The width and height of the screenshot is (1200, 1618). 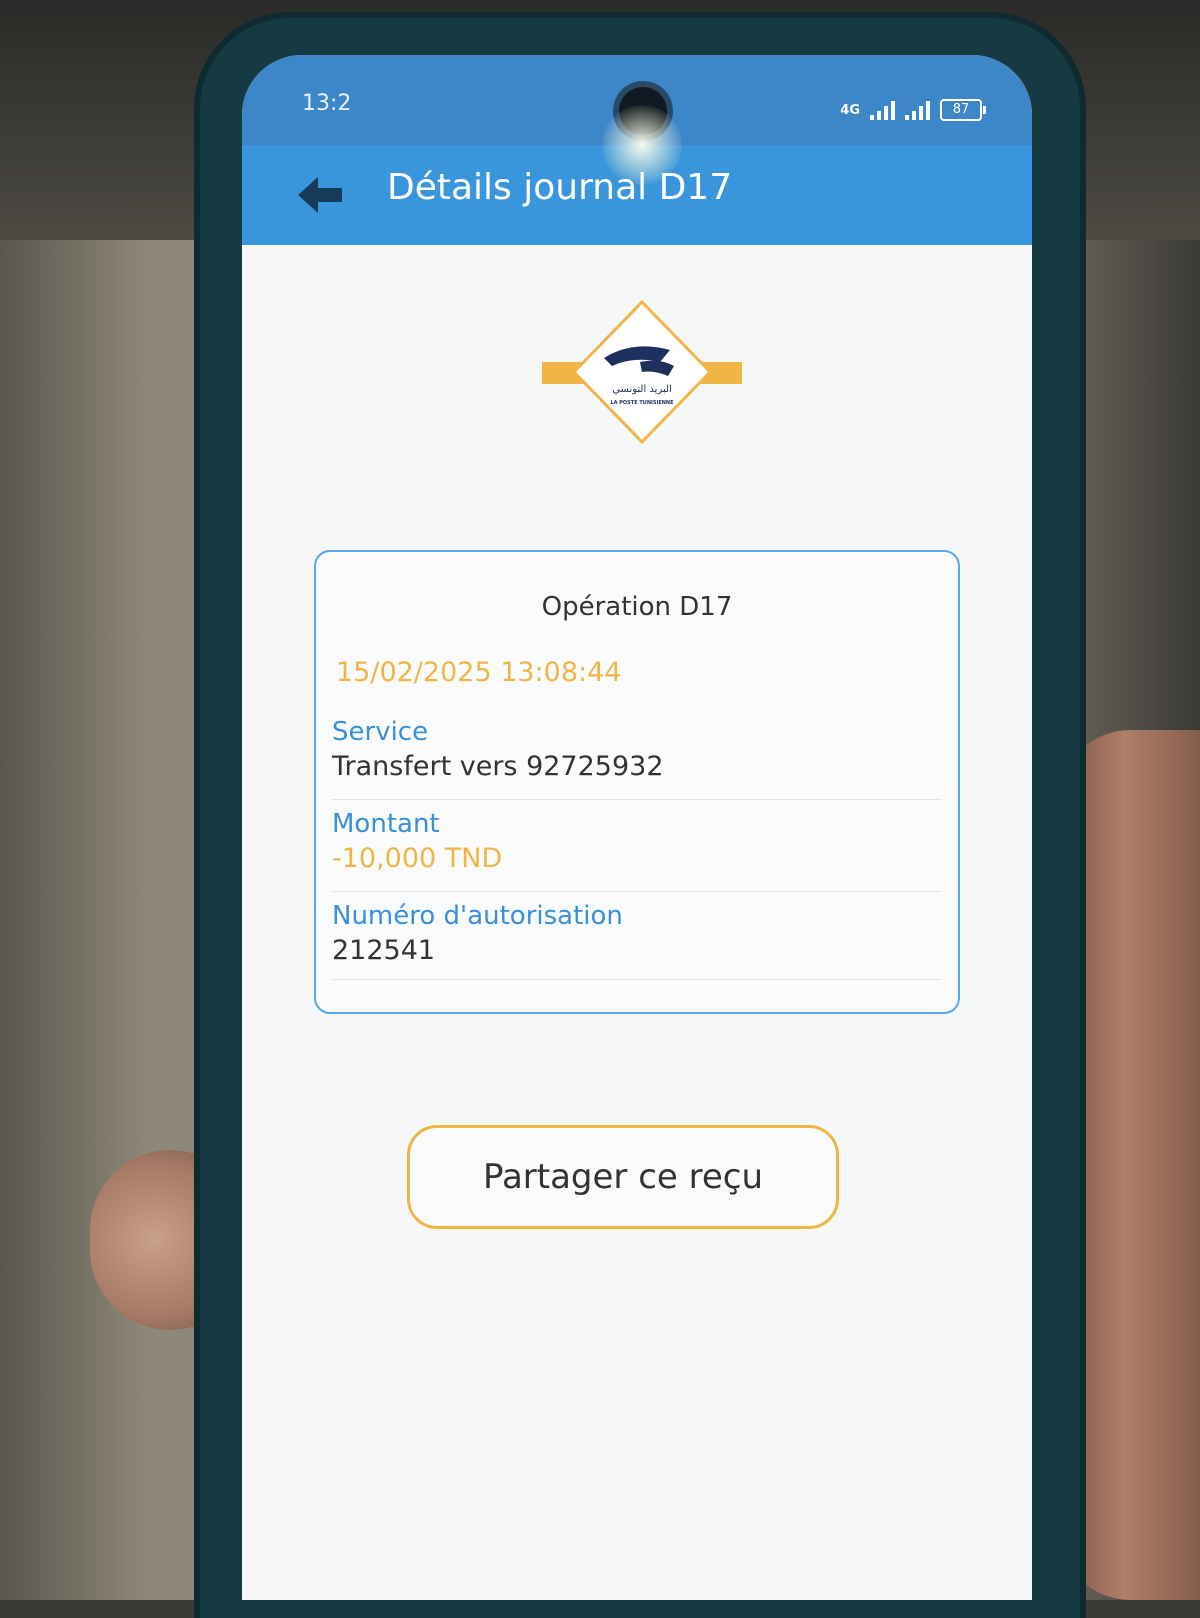 What do you see at coordinates (850, 110) in the screenshot?
I see `network-type: 4G` at bounding box center [850, 110].